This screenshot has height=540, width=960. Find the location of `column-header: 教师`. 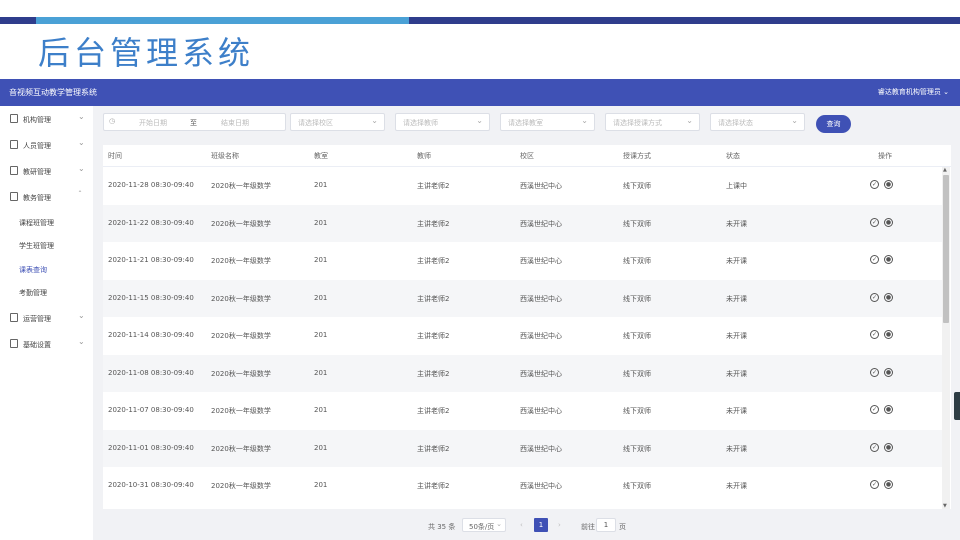

column-header: 教师 is located at coordinates (424, 156).